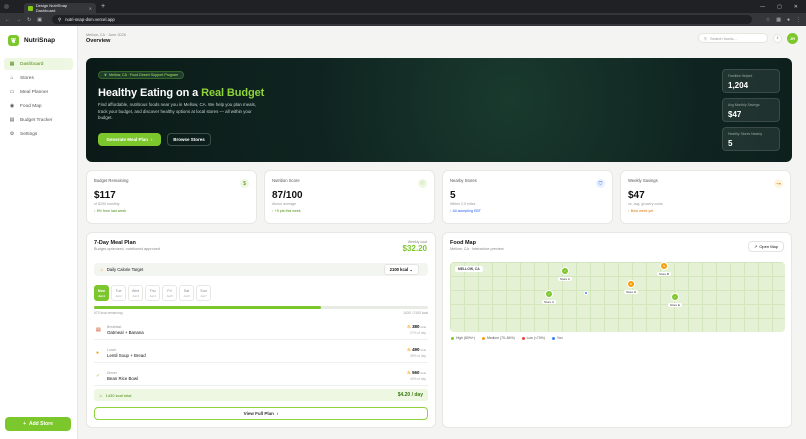  What do you see at coordinates (98, 329) in the screenshot?
I see `breakfast-icon: ▤` at bounding box center [98, 329].